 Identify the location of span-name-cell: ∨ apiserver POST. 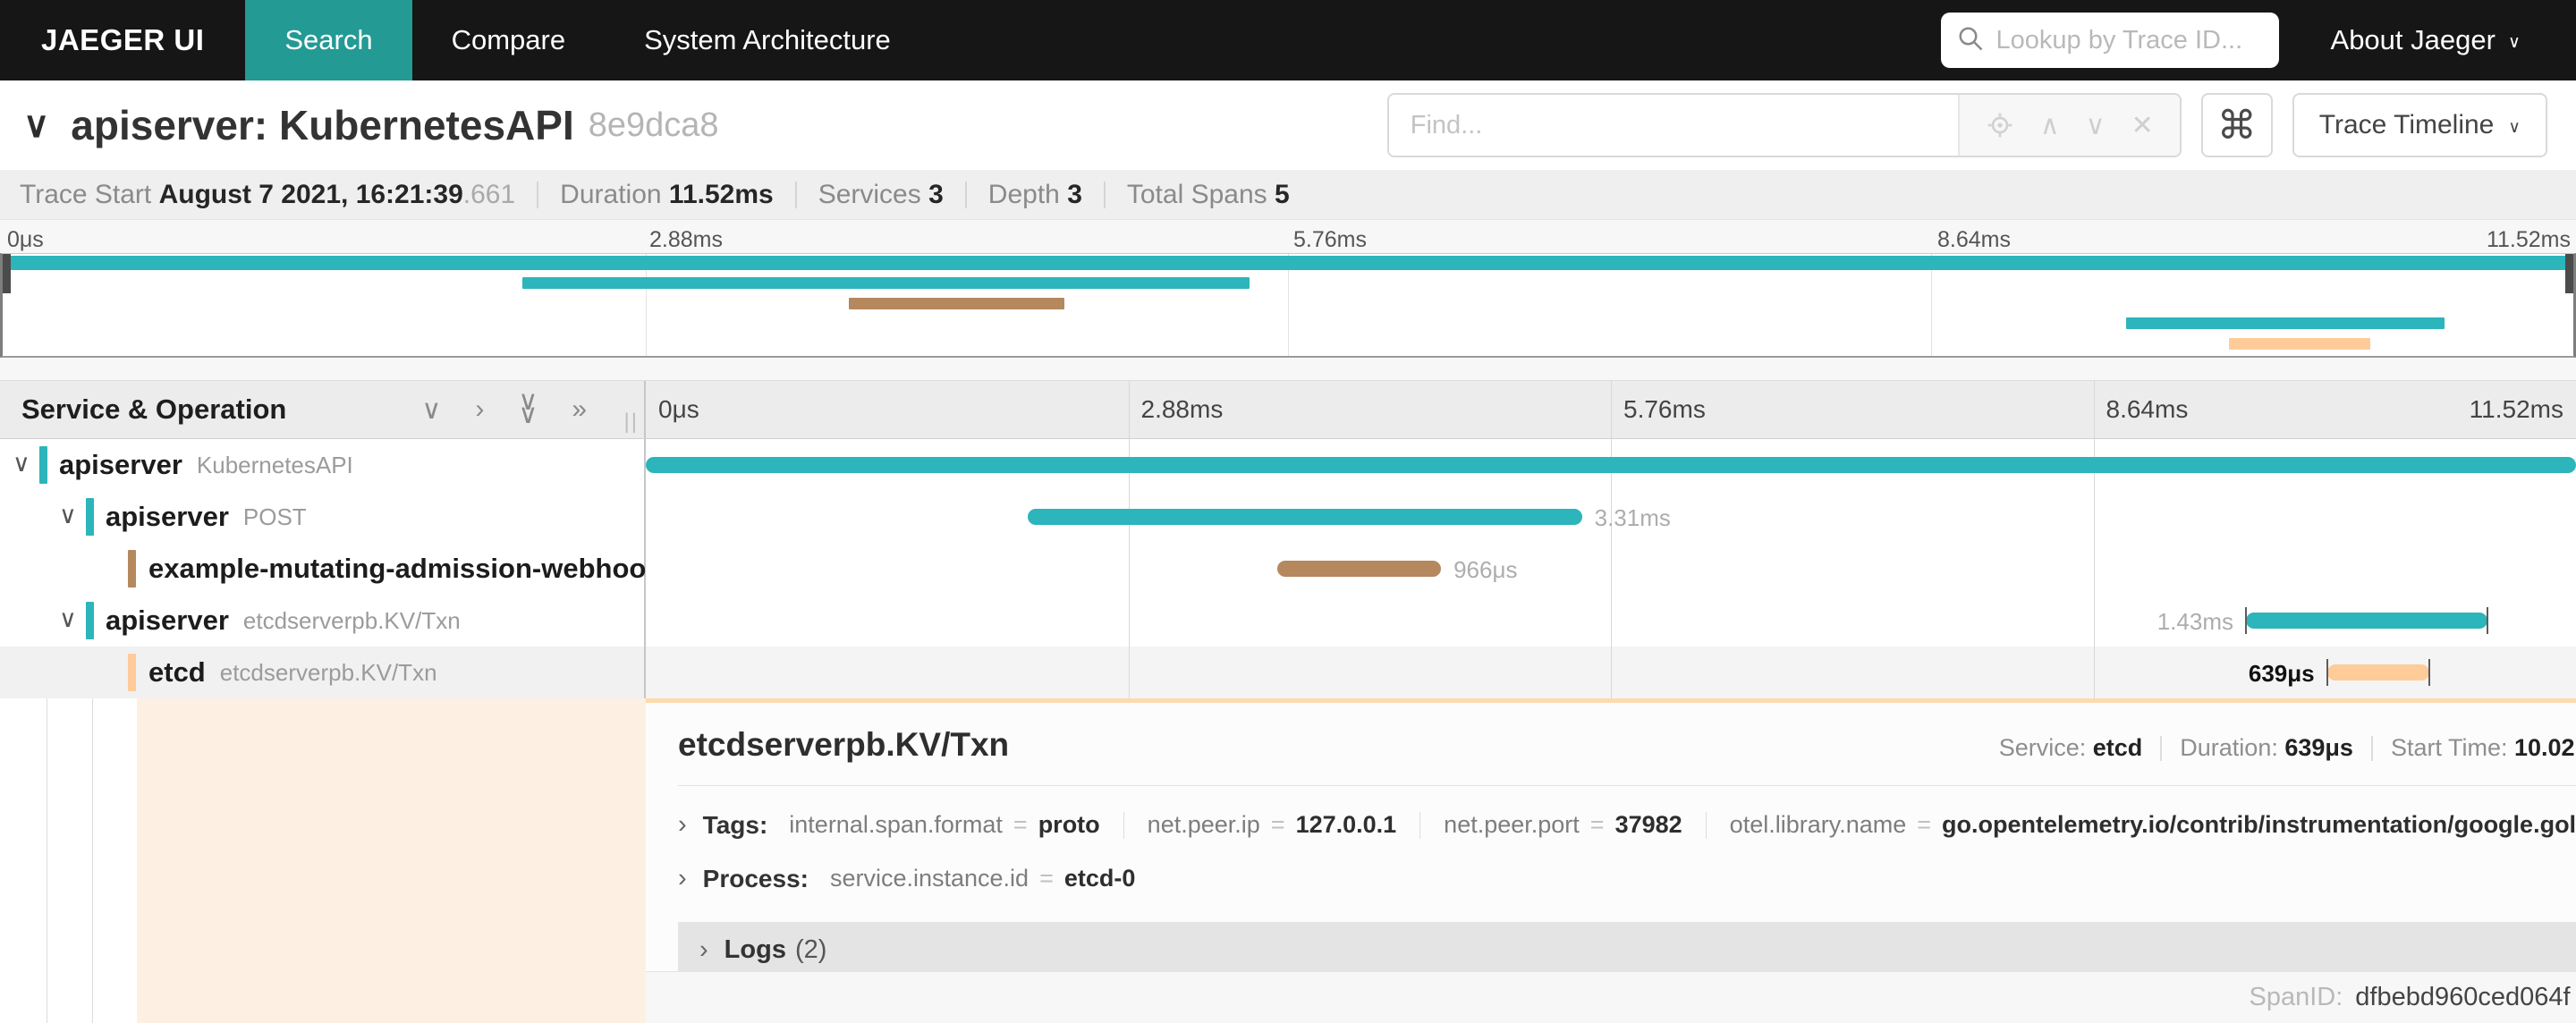
(323, 517).